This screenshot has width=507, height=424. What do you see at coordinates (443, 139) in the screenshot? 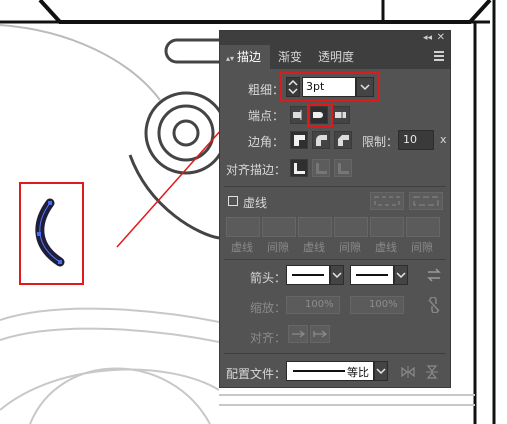
I see `limit-unit: x` at bounding box center [443, 139].